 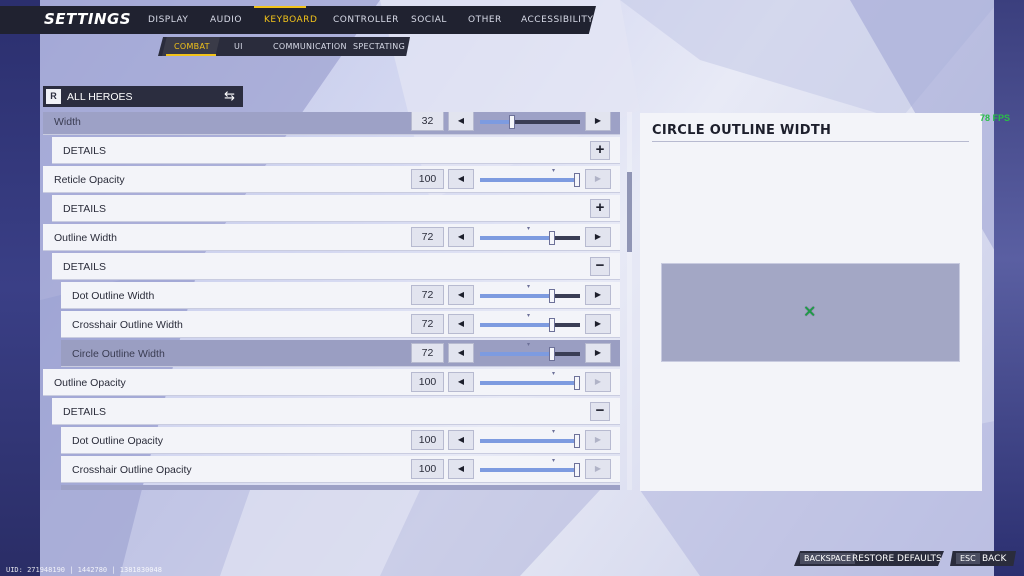 What do you see at coordinates (331, 179) in the screenshot?
I see `setting-row: Reticle Opacity 100 ◀ ▾ ▶` at bounding box center [331, 179].